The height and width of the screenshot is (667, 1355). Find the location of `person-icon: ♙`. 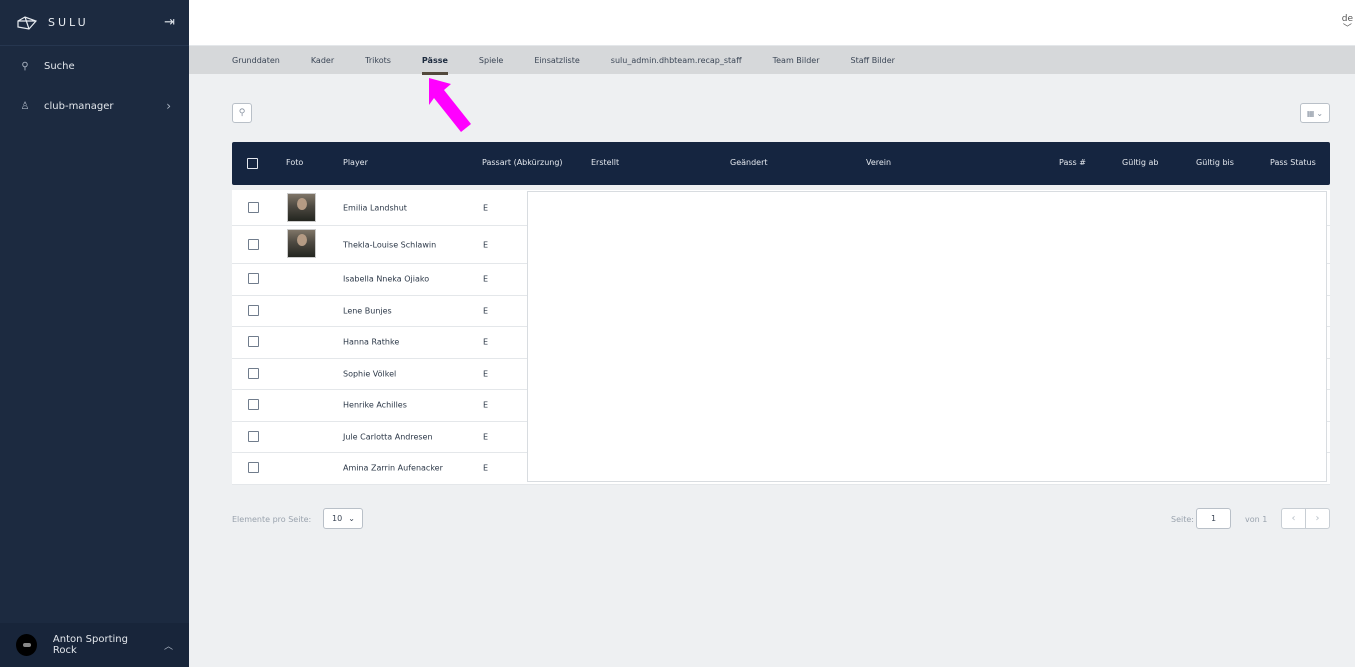

person-icon: ♙ is located at coordinates (25, 106).